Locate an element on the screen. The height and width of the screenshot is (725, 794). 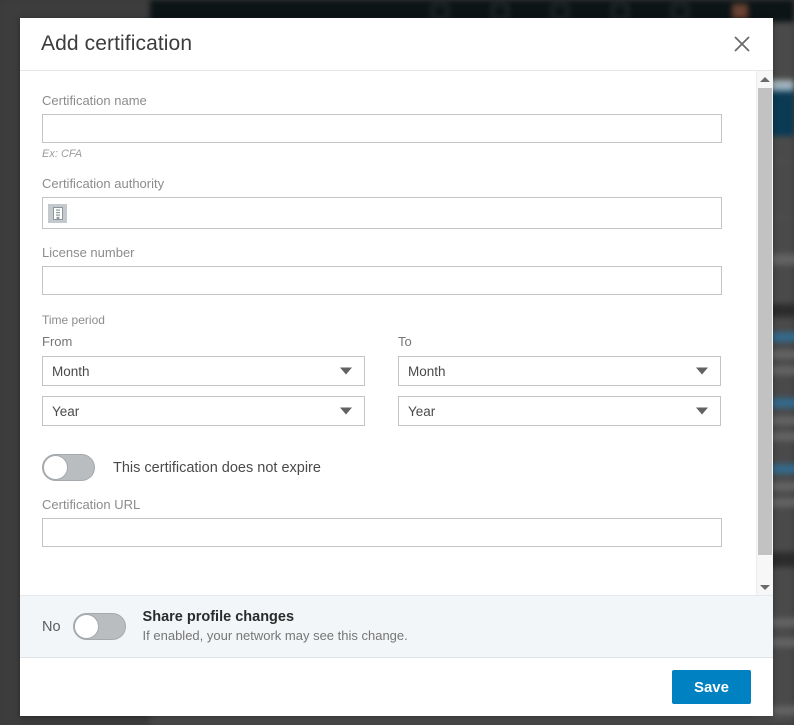
from-month-select: Month is located at coordinates (203, 371).